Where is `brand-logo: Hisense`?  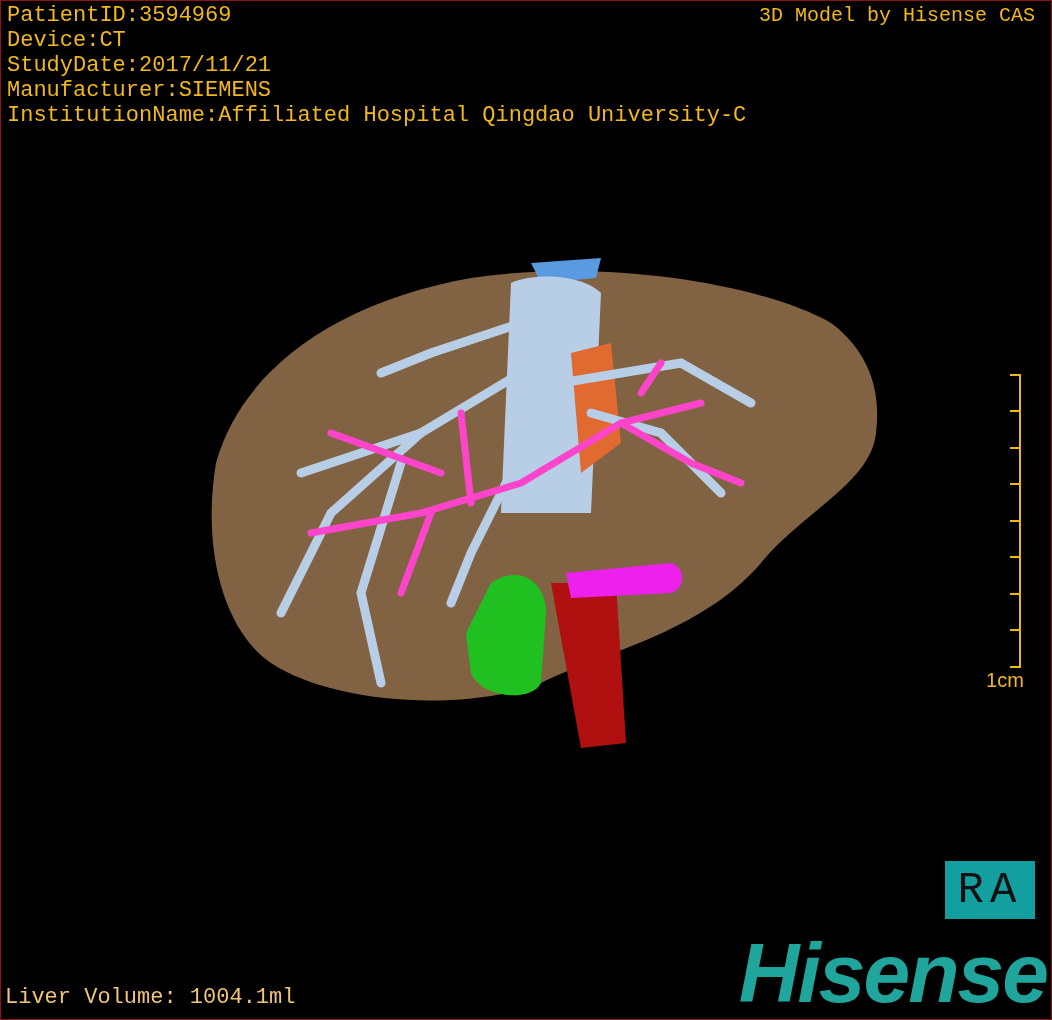
brand-logo: Hisense is located at coordinates (893, 977).